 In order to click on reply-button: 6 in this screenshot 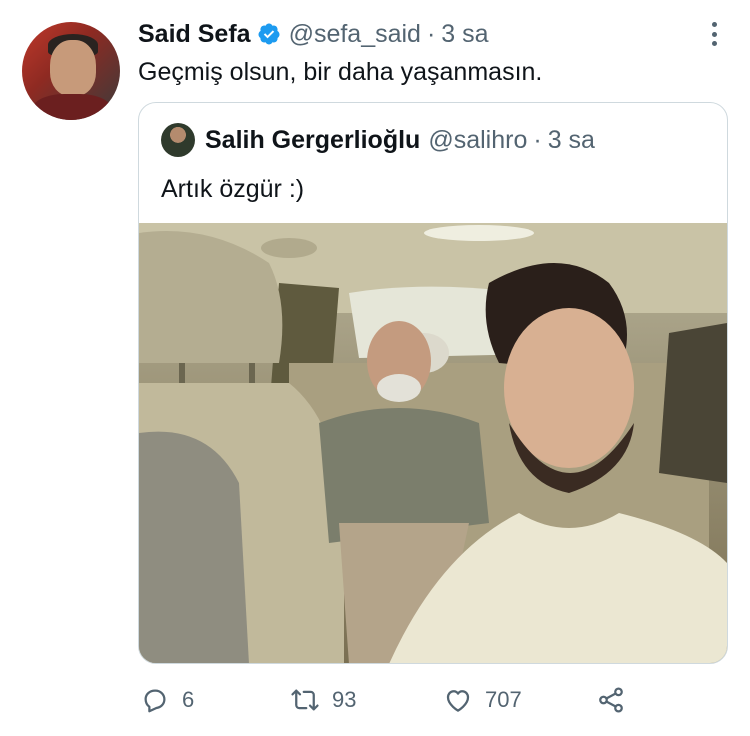, I will do `click(167, 700)`.